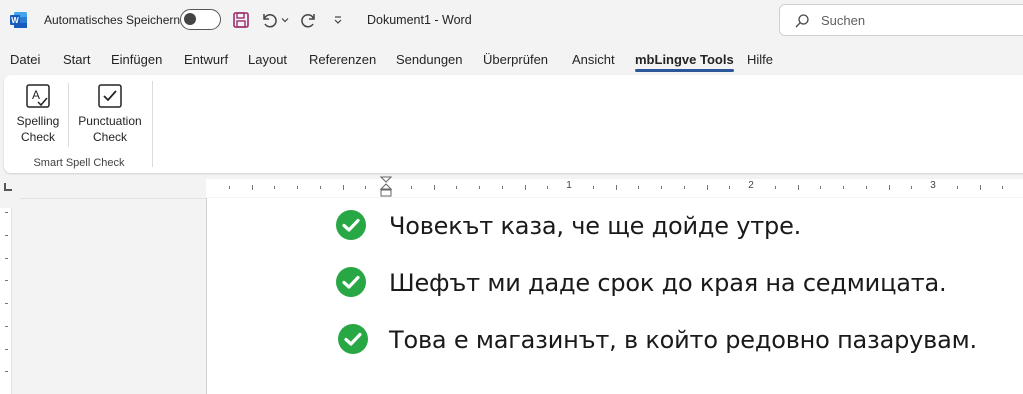 The height and width of the screenshot is (394, 1023). I want to click on redo-icon, so click(309, 20).